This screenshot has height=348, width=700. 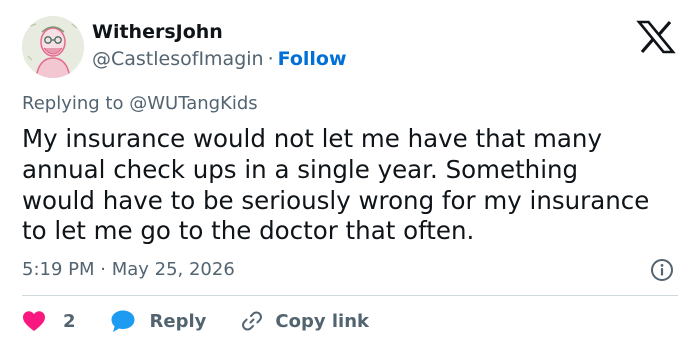 I want to click on reply-prefix: Replying to, so click(x=73, y=103).